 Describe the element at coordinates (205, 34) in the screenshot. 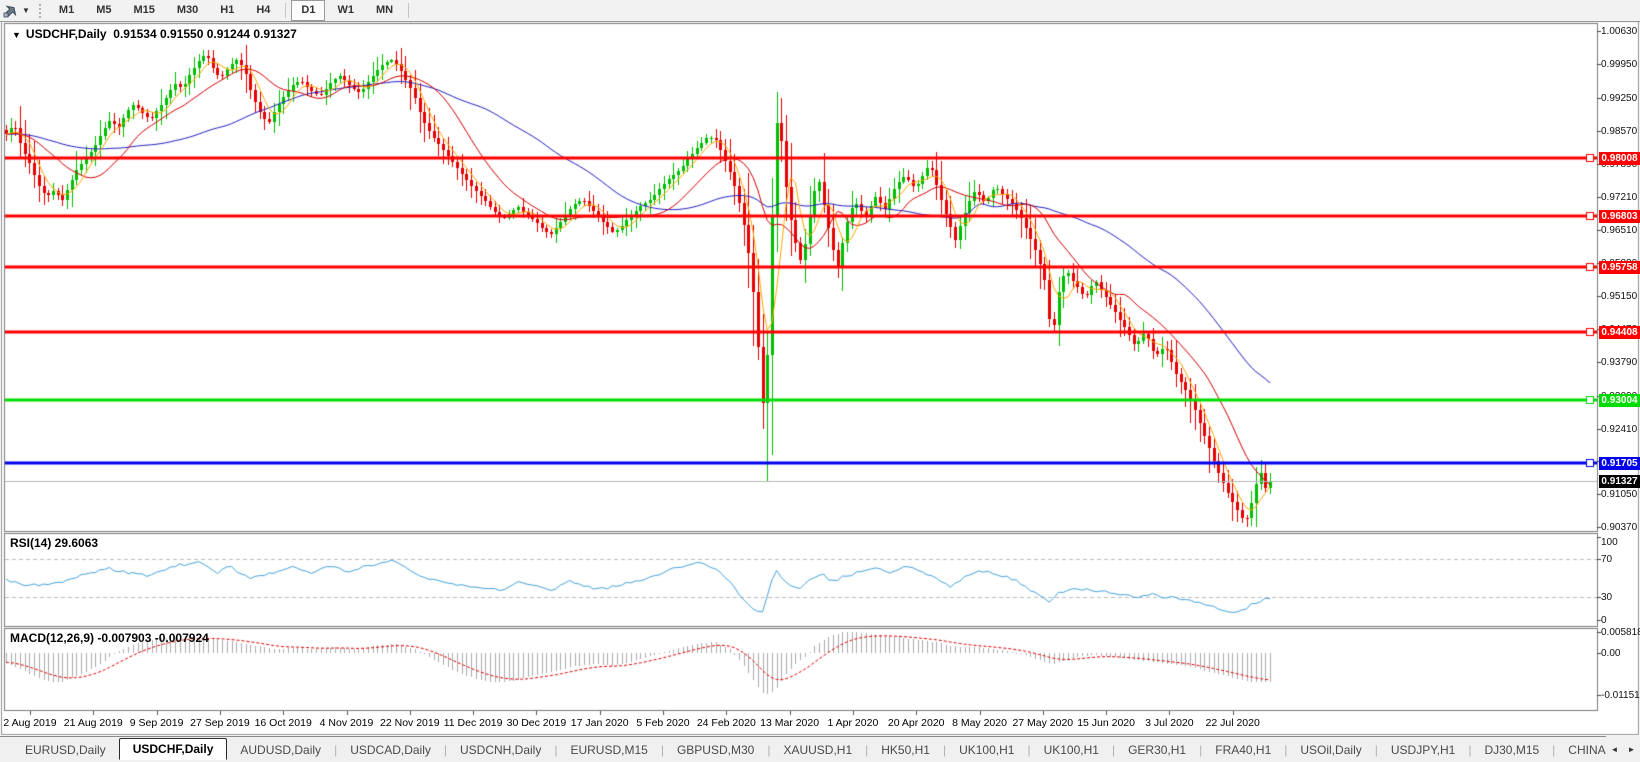

I see `chart-ohlc-values: 0.91534 0.91550 0.91244 0.91327` at that location.